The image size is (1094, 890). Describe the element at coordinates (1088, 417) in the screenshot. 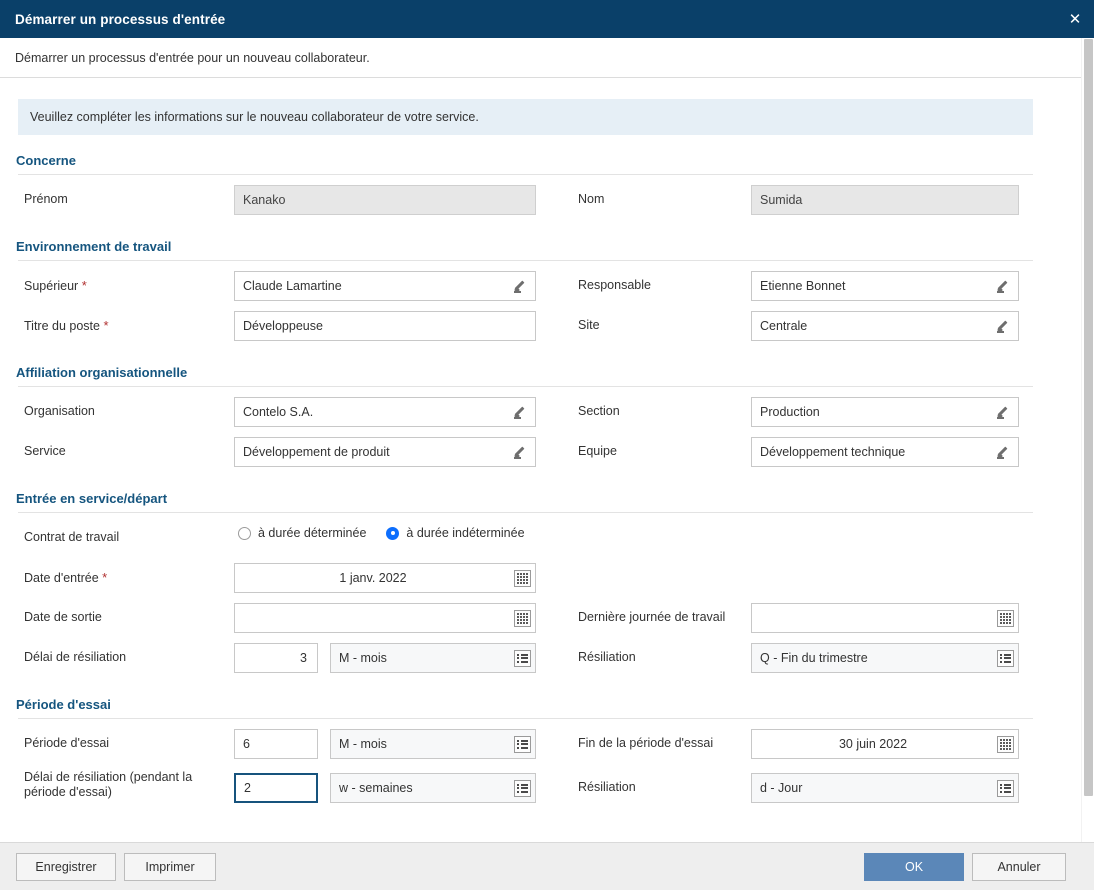

I see `scrollbar-thumb` at that location.